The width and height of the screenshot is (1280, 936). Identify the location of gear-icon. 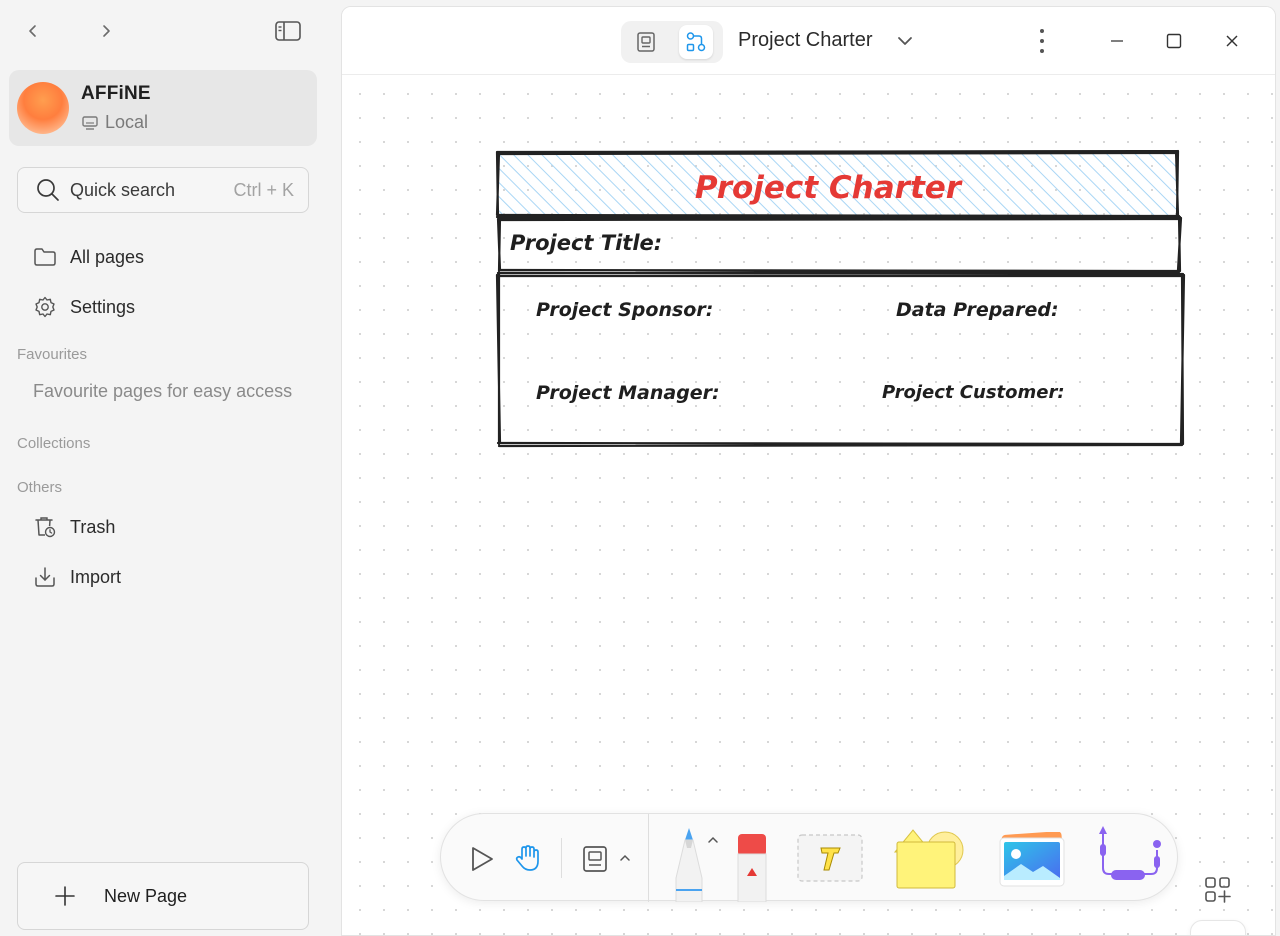
(45, 307).